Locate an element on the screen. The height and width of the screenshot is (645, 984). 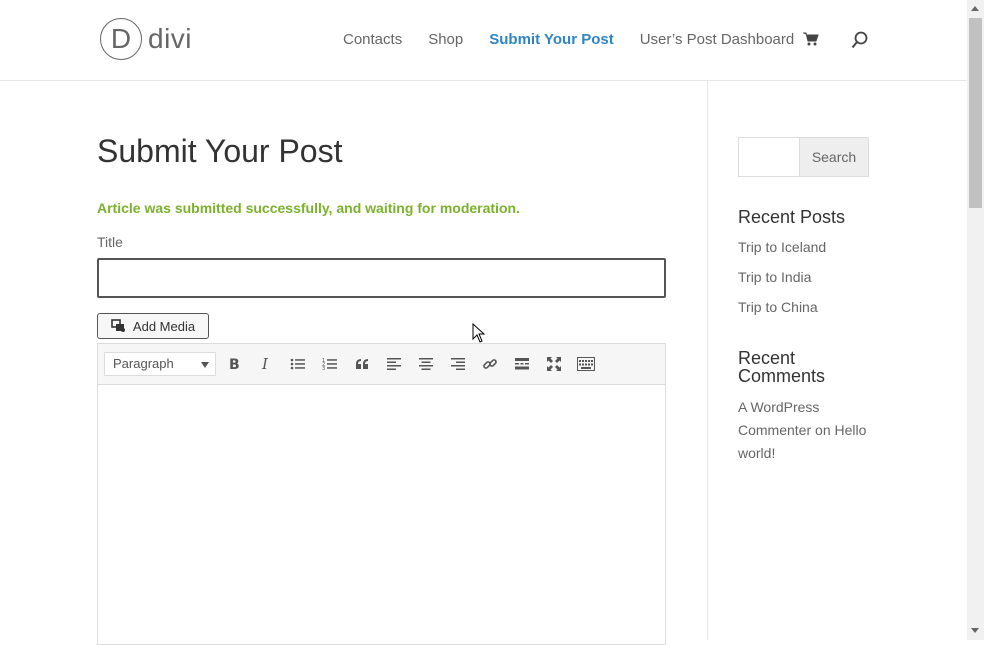
add-media-button: Add Media is located at coordinates (153, 326).